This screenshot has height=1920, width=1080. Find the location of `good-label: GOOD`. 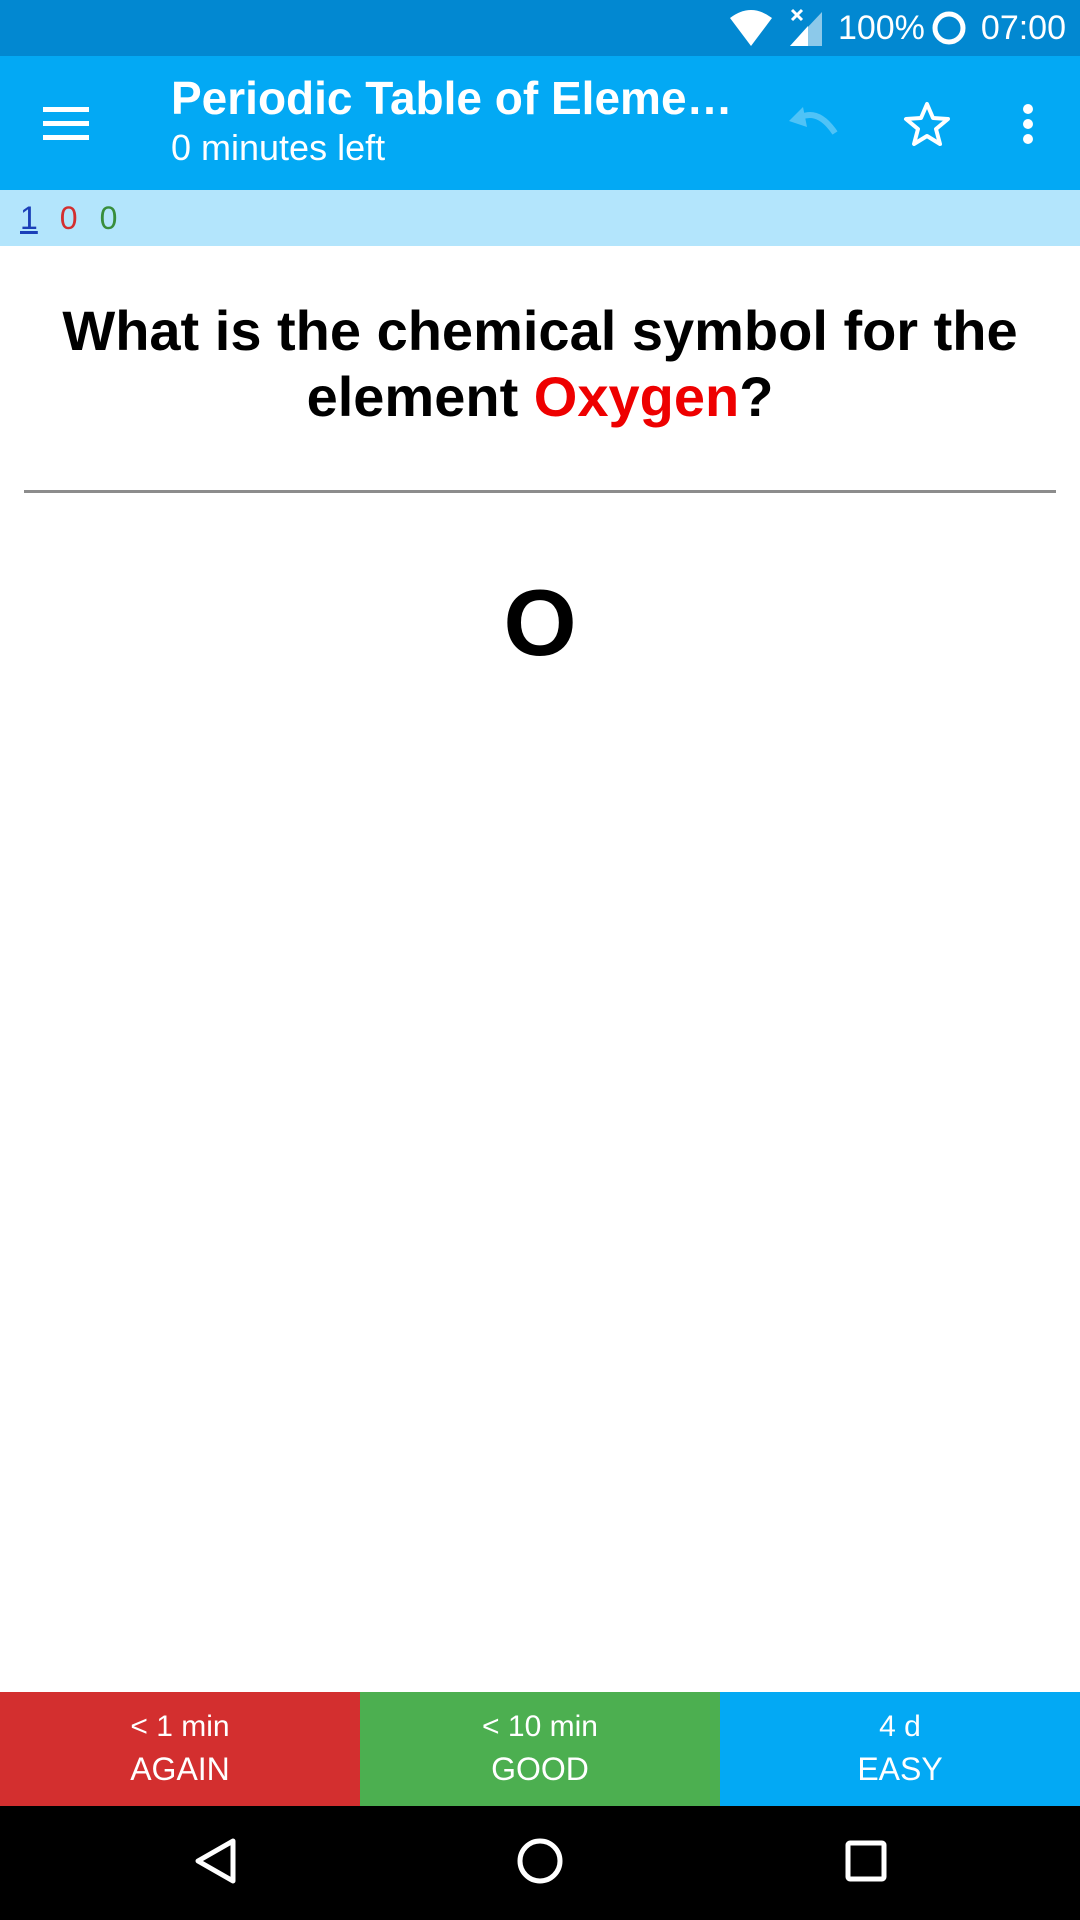

good-label: GOOD is located at coordinates (540, 1769).